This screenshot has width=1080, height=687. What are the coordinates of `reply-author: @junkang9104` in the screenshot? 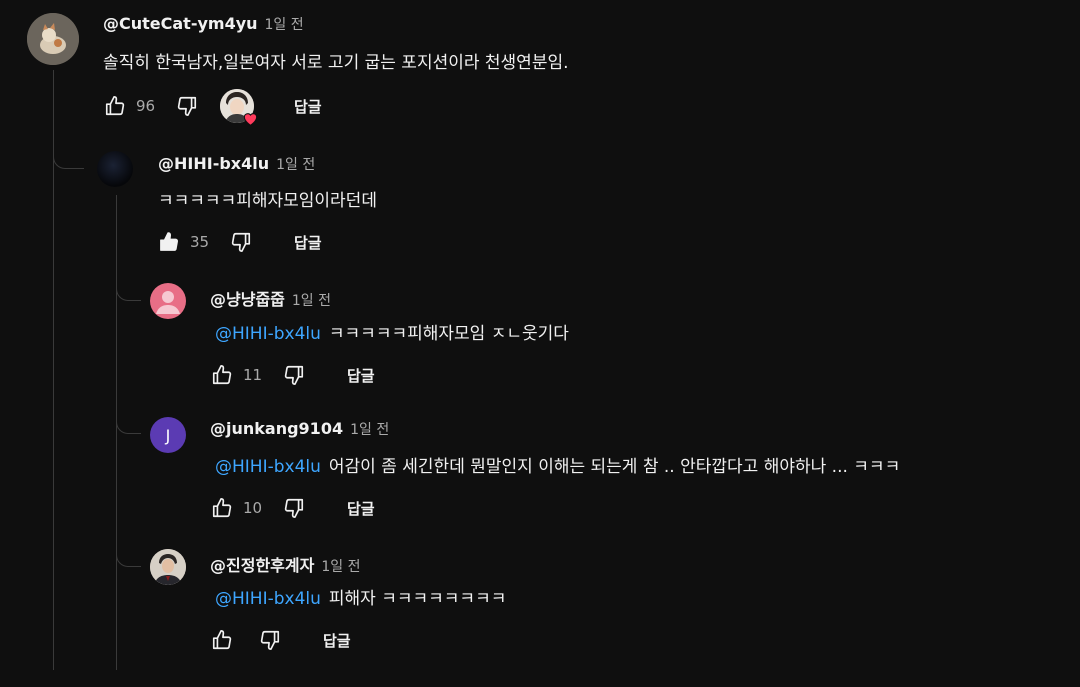 It's located at (276, 428).